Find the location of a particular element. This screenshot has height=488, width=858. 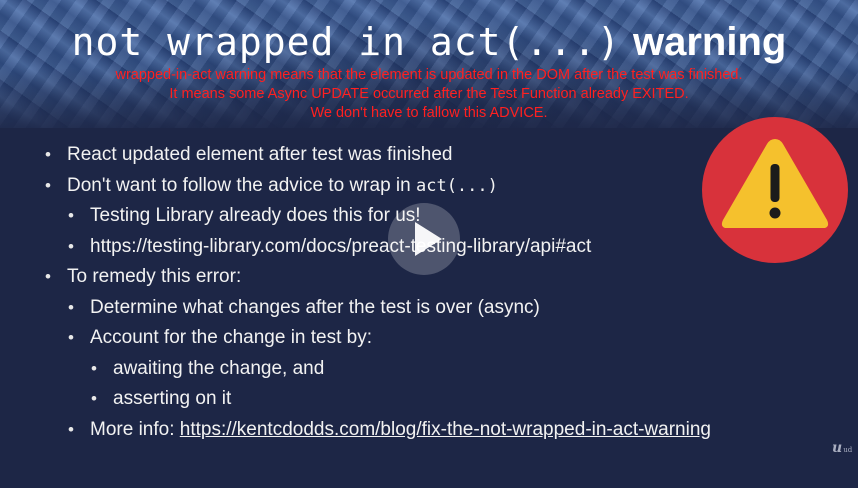

udemy-logo-text: ud is located at coordinates (848, 450).